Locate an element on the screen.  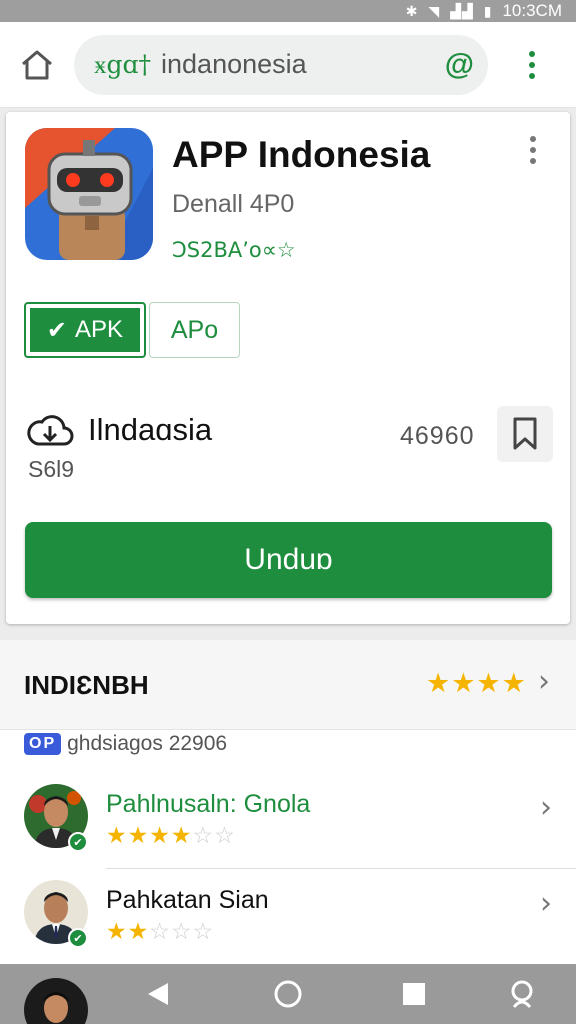
search-button is located at coordinates (524, 994).